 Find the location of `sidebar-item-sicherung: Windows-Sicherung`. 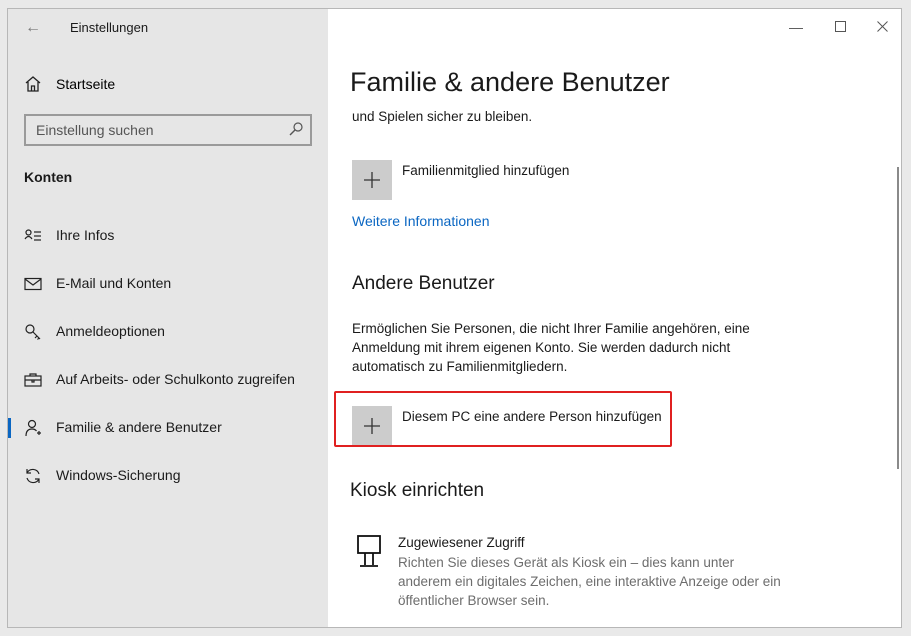

sidebar-item-sicherung: Windows-Sicherung is located at coordinates (168, 476).